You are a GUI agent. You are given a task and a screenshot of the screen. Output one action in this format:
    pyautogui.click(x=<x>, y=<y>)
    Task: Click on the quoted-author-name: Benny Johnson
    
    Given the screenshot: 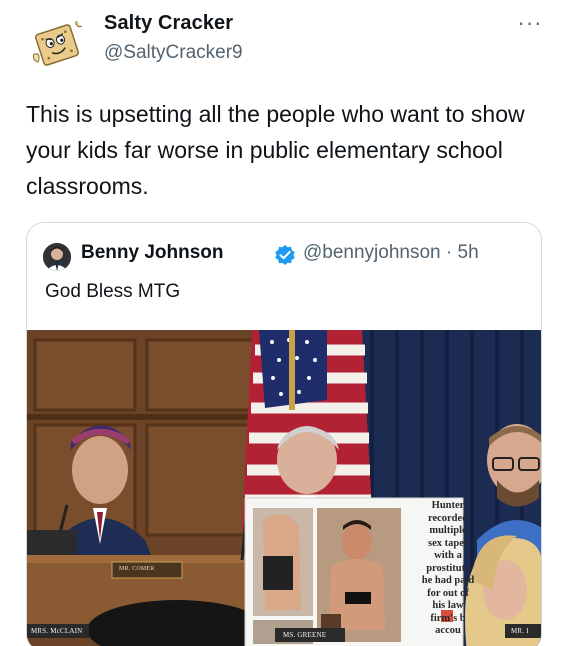 What is the action you would take?
    pyautogui.click(x=152, y=253)
    